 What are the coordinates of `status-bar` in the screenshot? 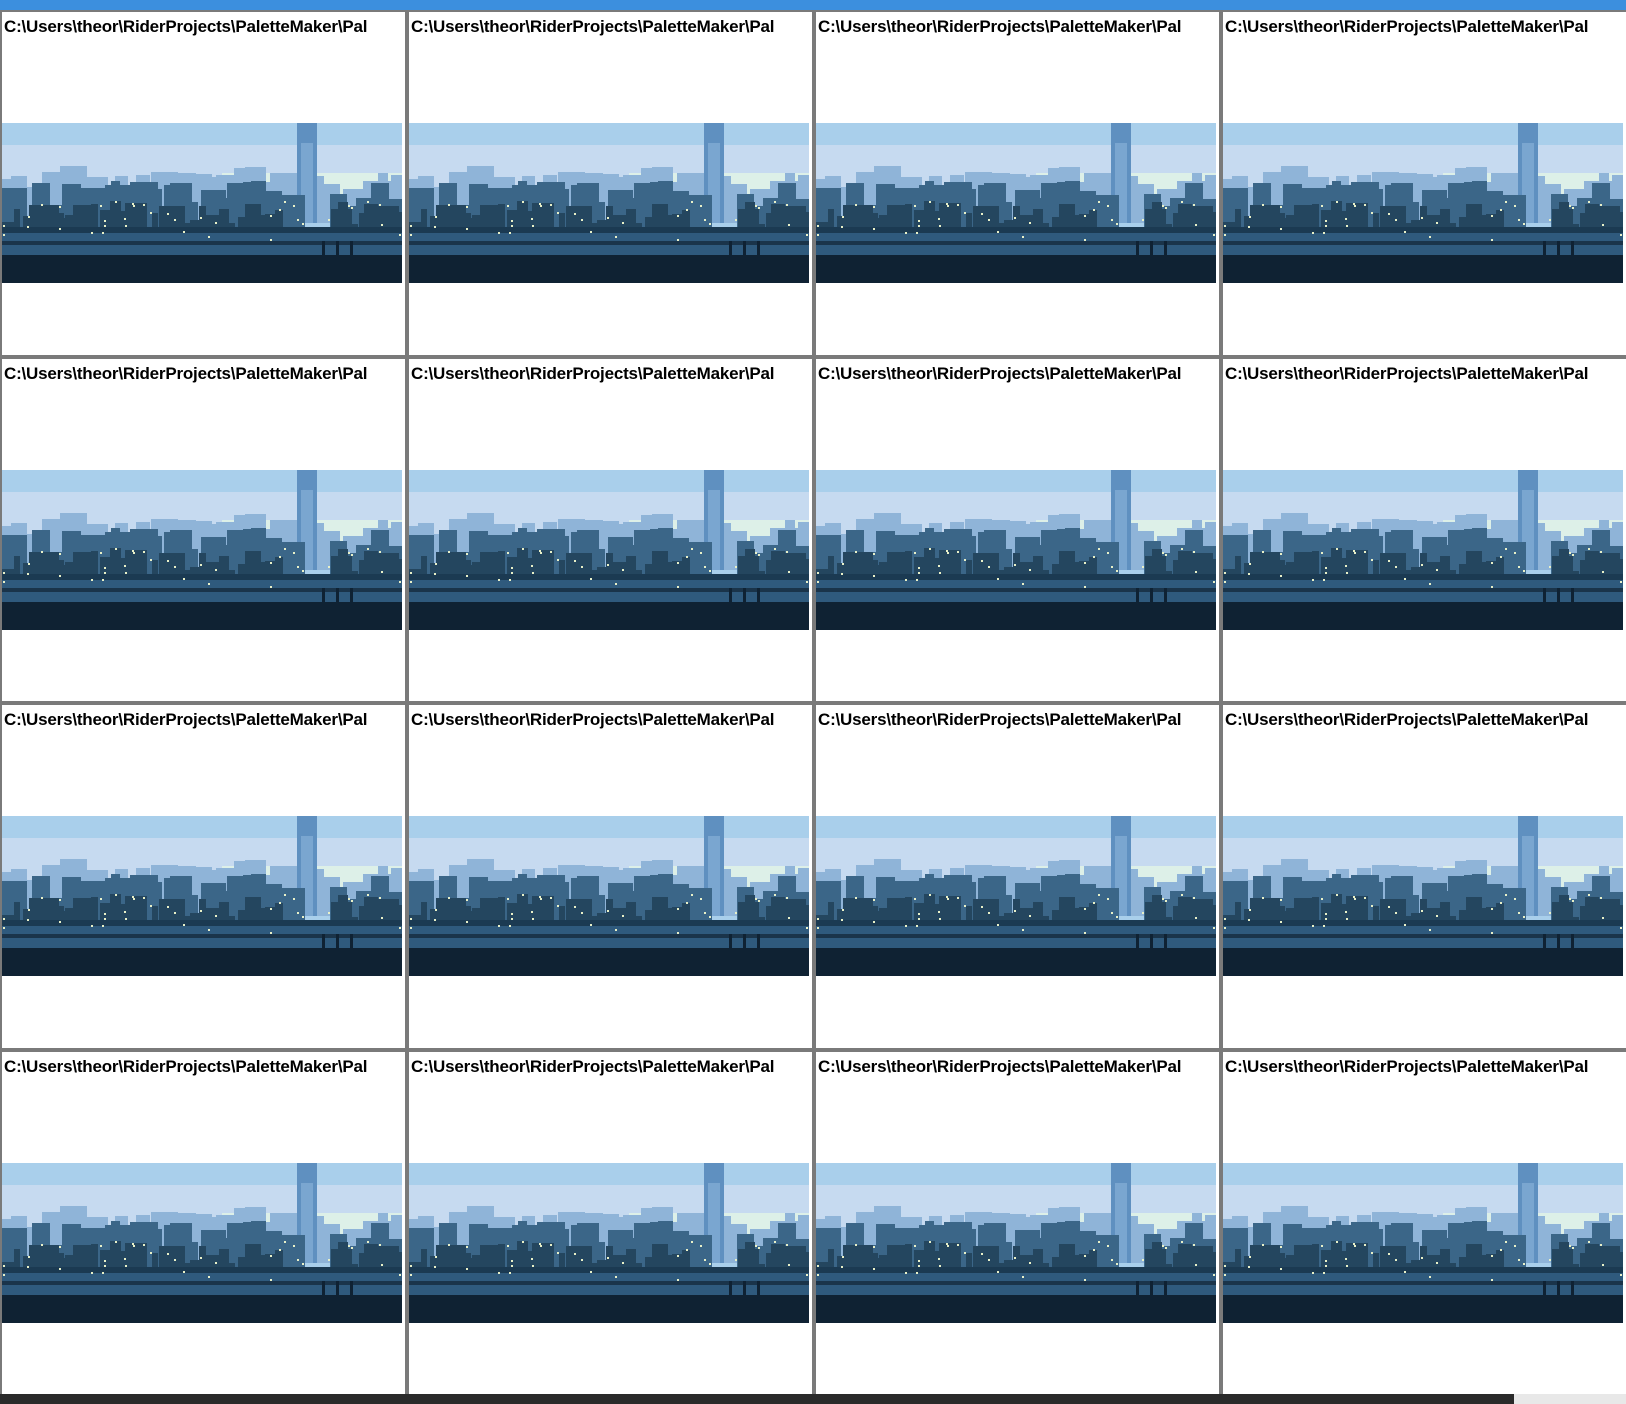 It's located at (813, 1399).